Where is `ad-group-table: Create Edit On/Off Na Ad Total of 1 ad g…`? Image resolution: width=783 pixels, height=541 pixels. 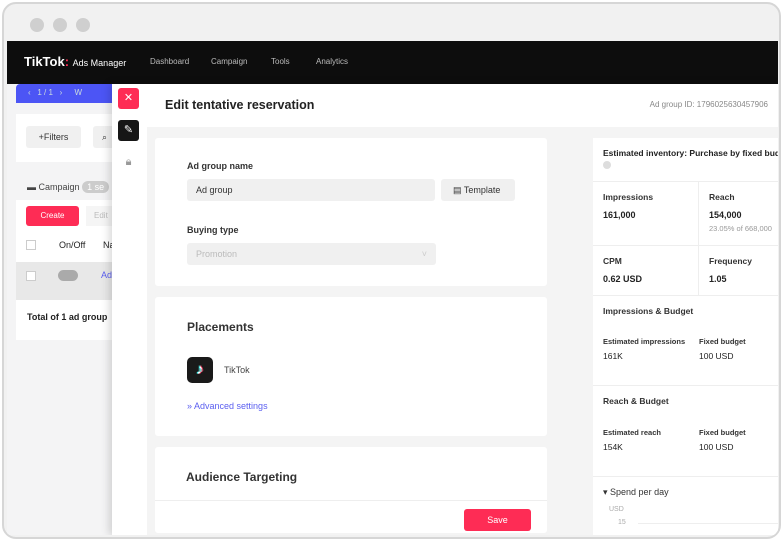
ad-group-table: Create Edit On/Off Na Ad Total of 1 ad g… is located at coordinates (66, 270).